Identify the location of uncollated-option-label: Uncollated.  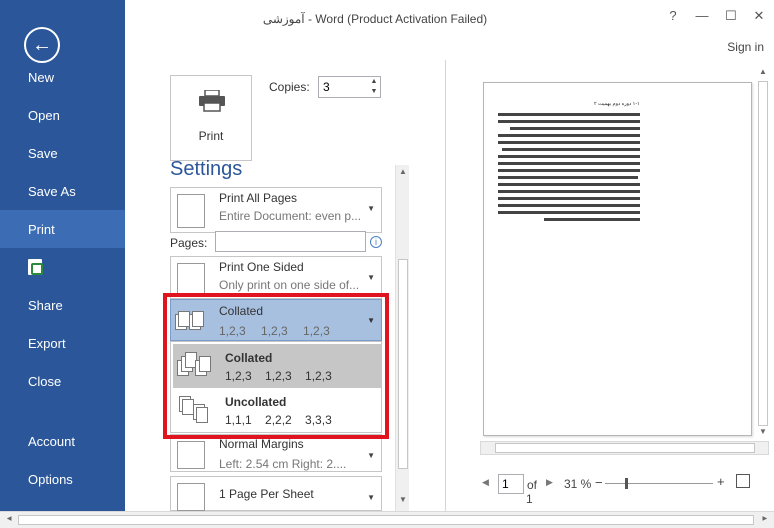
(256, 402).